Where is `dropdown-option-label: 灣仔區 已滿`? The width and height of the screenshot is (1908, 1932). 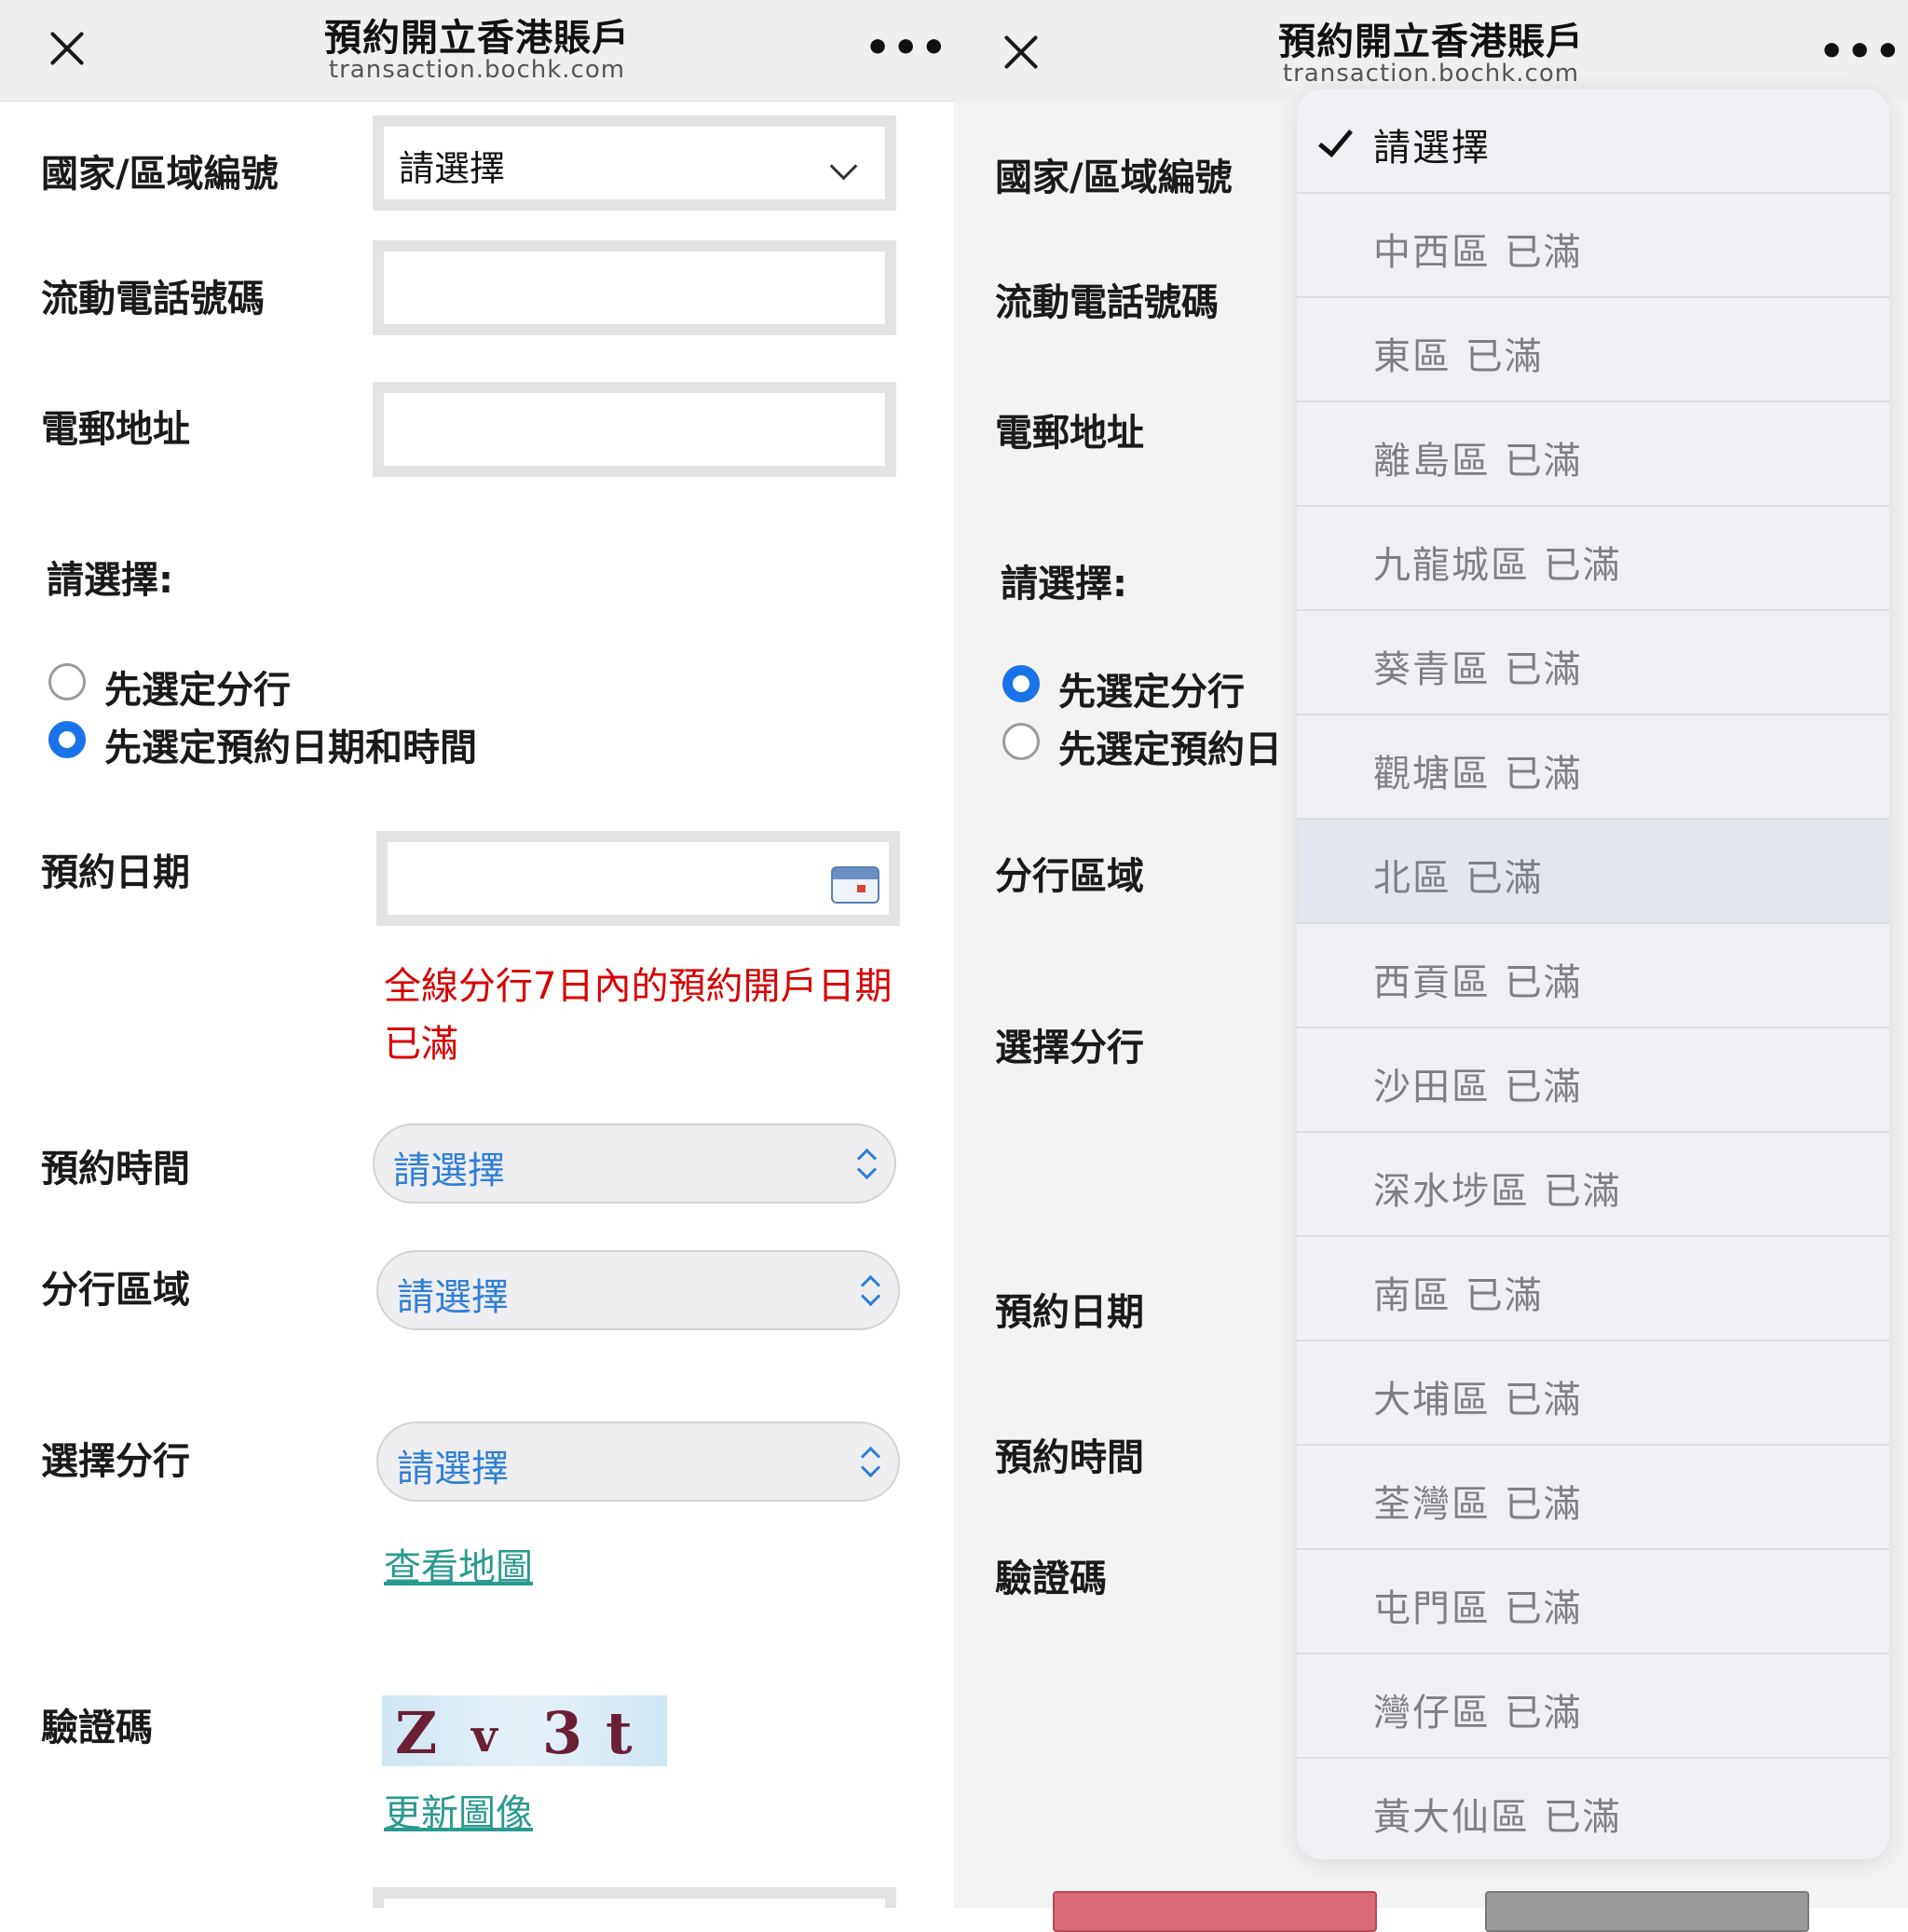 dropdown-option-label: 灣仔區 已滿 is located at coordinates (1478, 1709).